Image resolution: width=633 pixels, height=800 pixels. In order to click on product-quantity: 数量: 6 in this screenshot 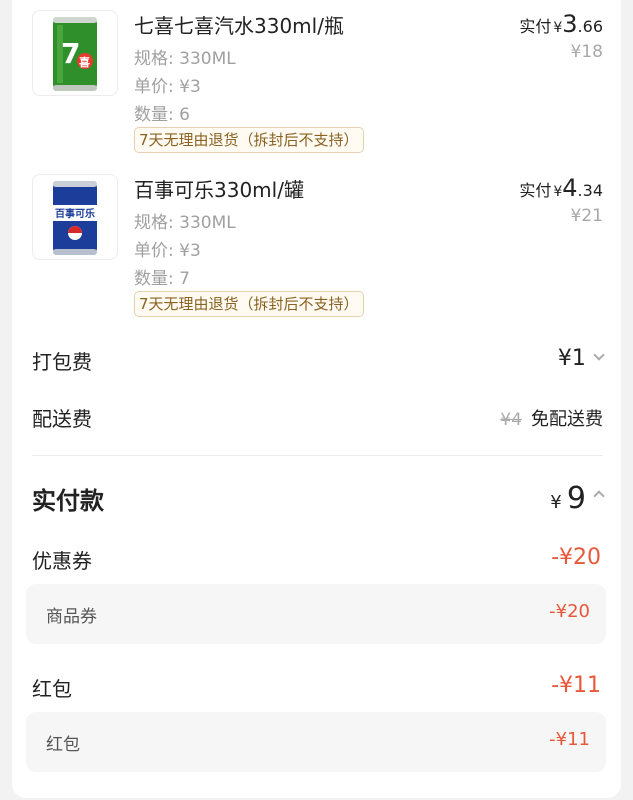, I will do `click(162, 115)`.